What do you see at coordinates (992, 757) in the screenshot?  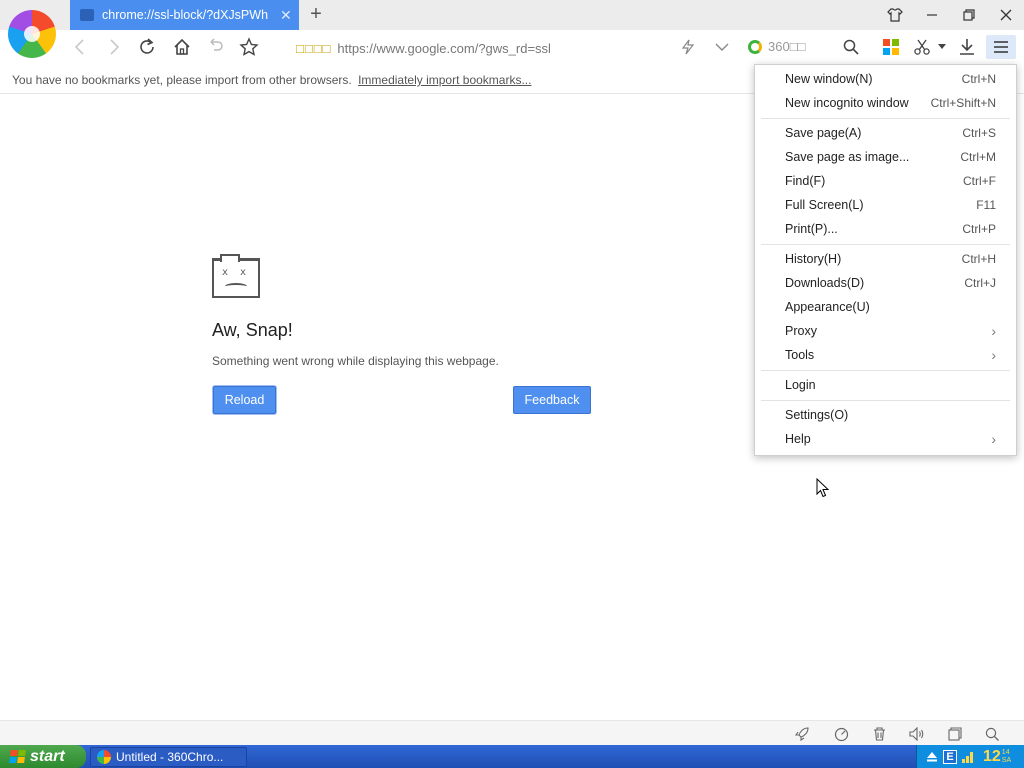 I see `clock-hour: 12` at bounding box center [992, 757].